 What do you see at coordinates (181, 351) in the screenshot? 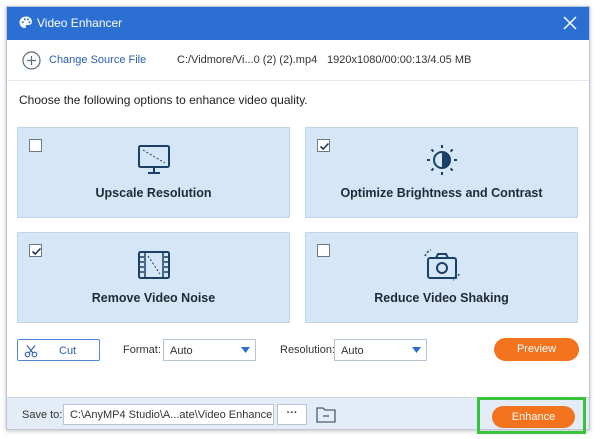
I see `format-value: Auto` at bounding box center [181, 351].